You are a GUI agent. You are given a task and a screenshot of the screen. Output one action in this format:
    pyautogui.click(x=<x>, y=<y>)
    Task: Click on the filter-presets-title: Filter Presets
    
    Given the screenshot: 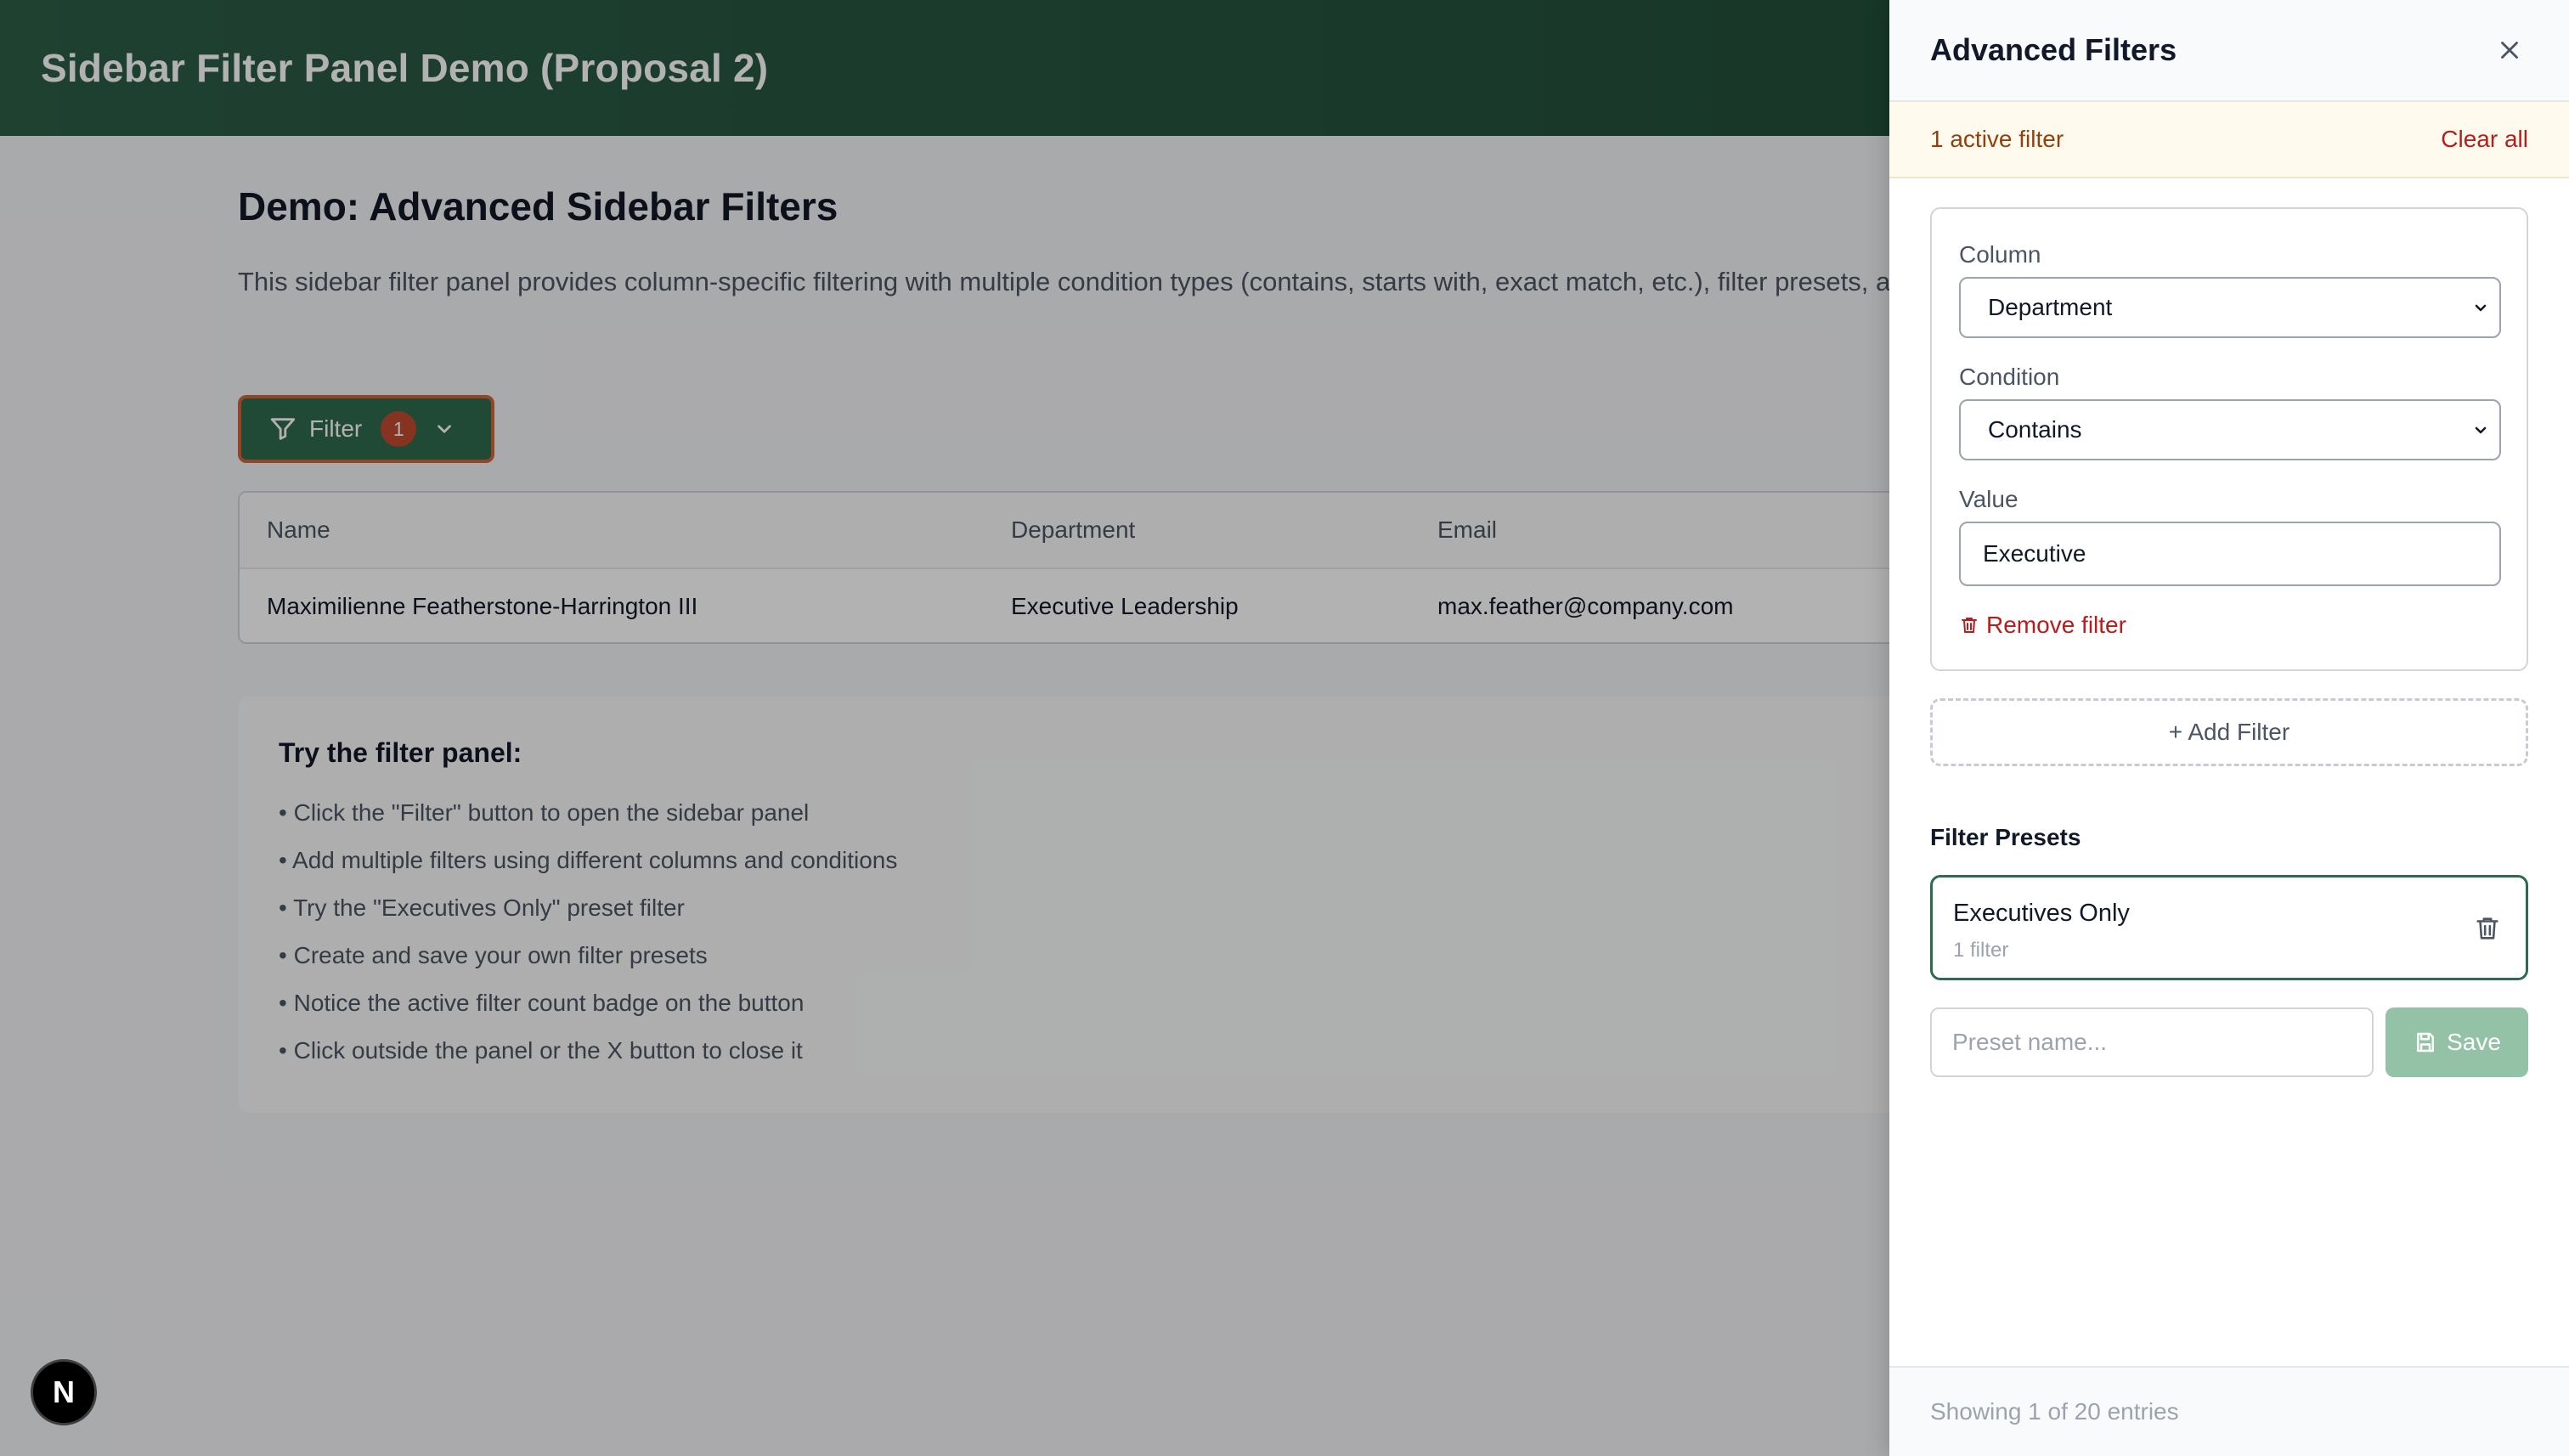 What is the action you would take?
    pyautogui.click(x=2006, y=837)
    